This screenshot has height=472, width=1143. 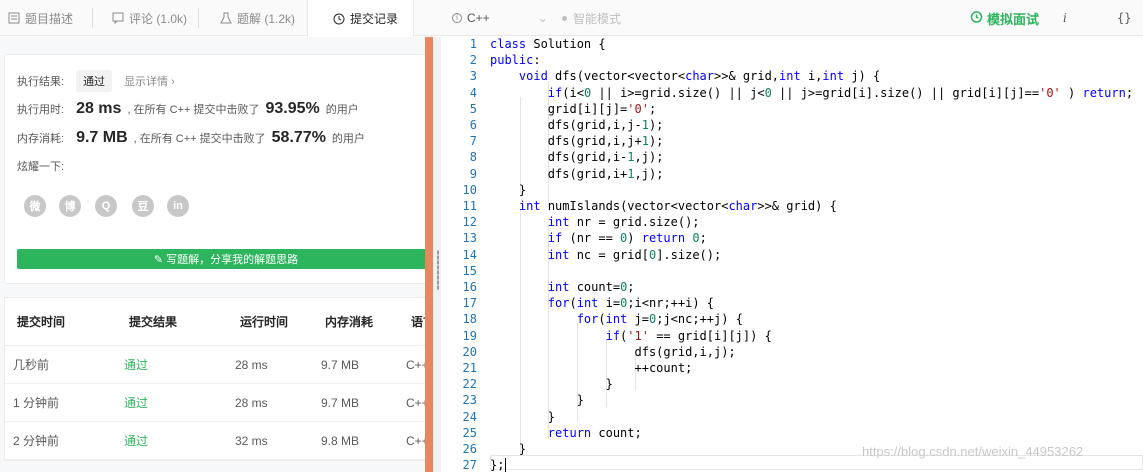 I want to click on runtime-suffix: 的用户, so click(x=342, y=110).